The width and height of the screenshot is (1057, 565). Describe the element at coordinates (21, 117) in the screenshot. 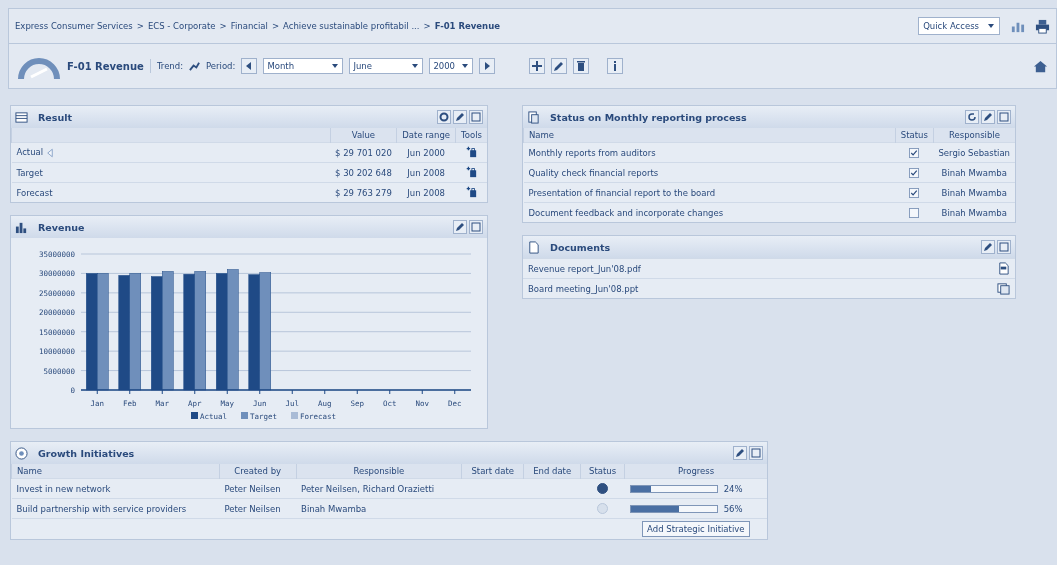

I see `table-icon` at that location.